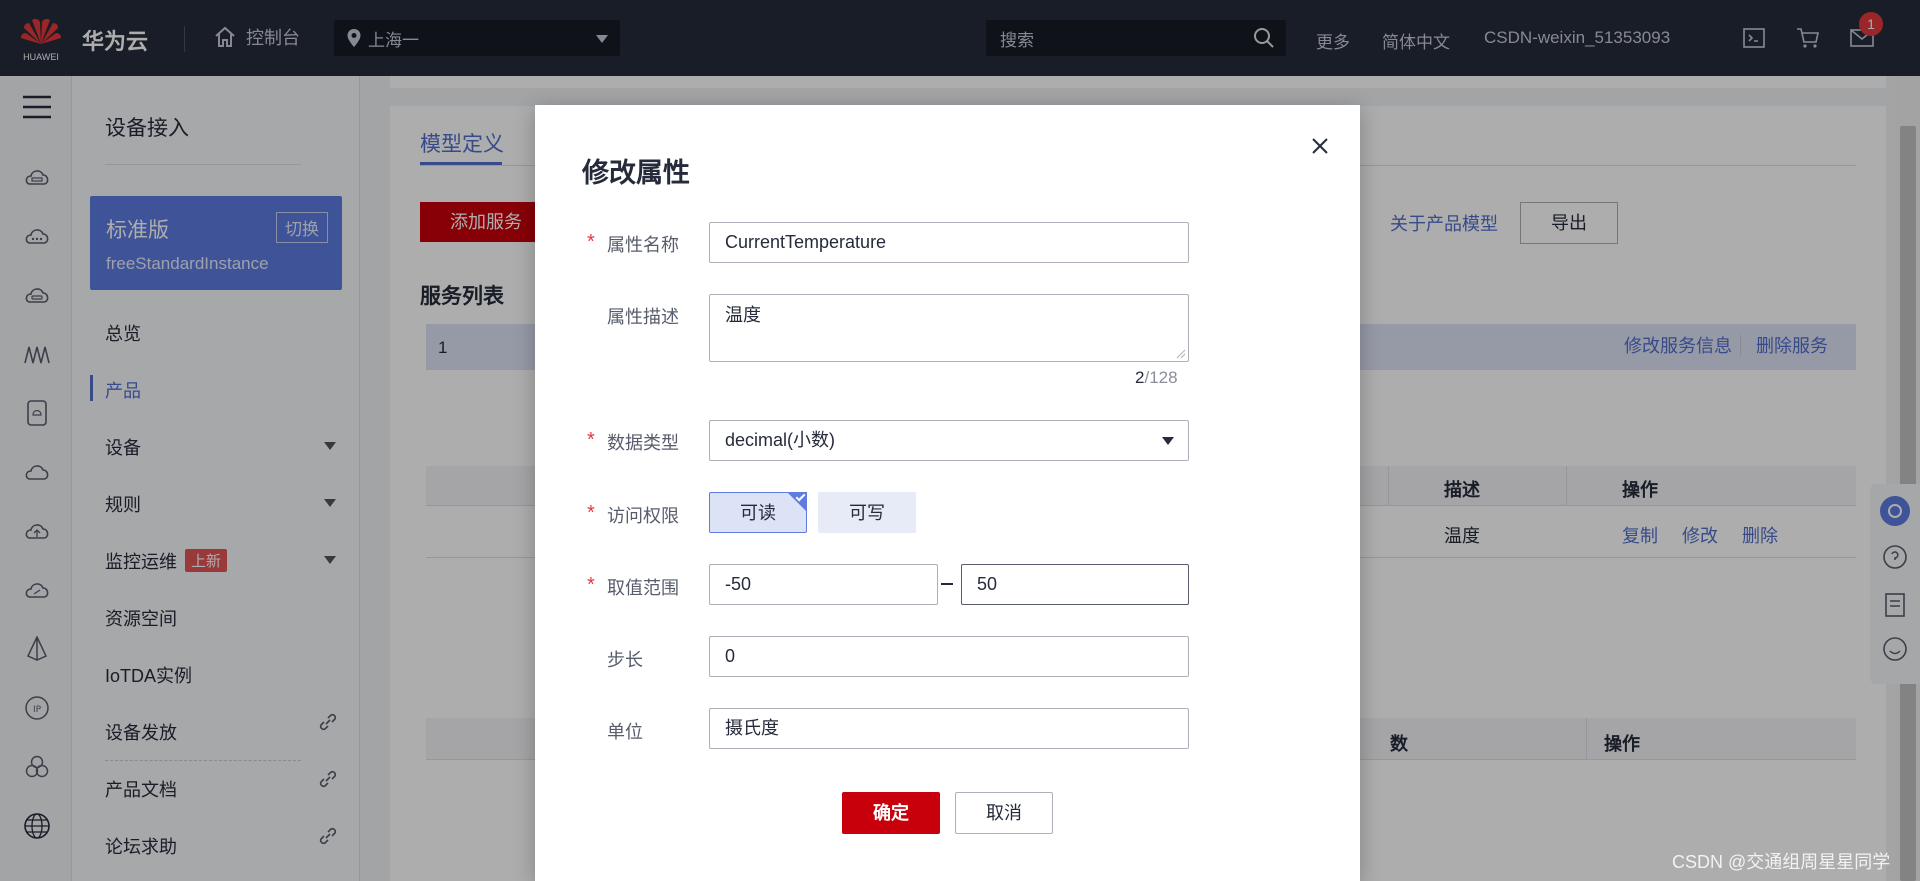 Image resolution: width=1920 pixels, height=881 pixels. What do you see at coordinates (643, 245) in the screenshot?
I see `field-label: 属性名称` at bounding box center [643, 245].